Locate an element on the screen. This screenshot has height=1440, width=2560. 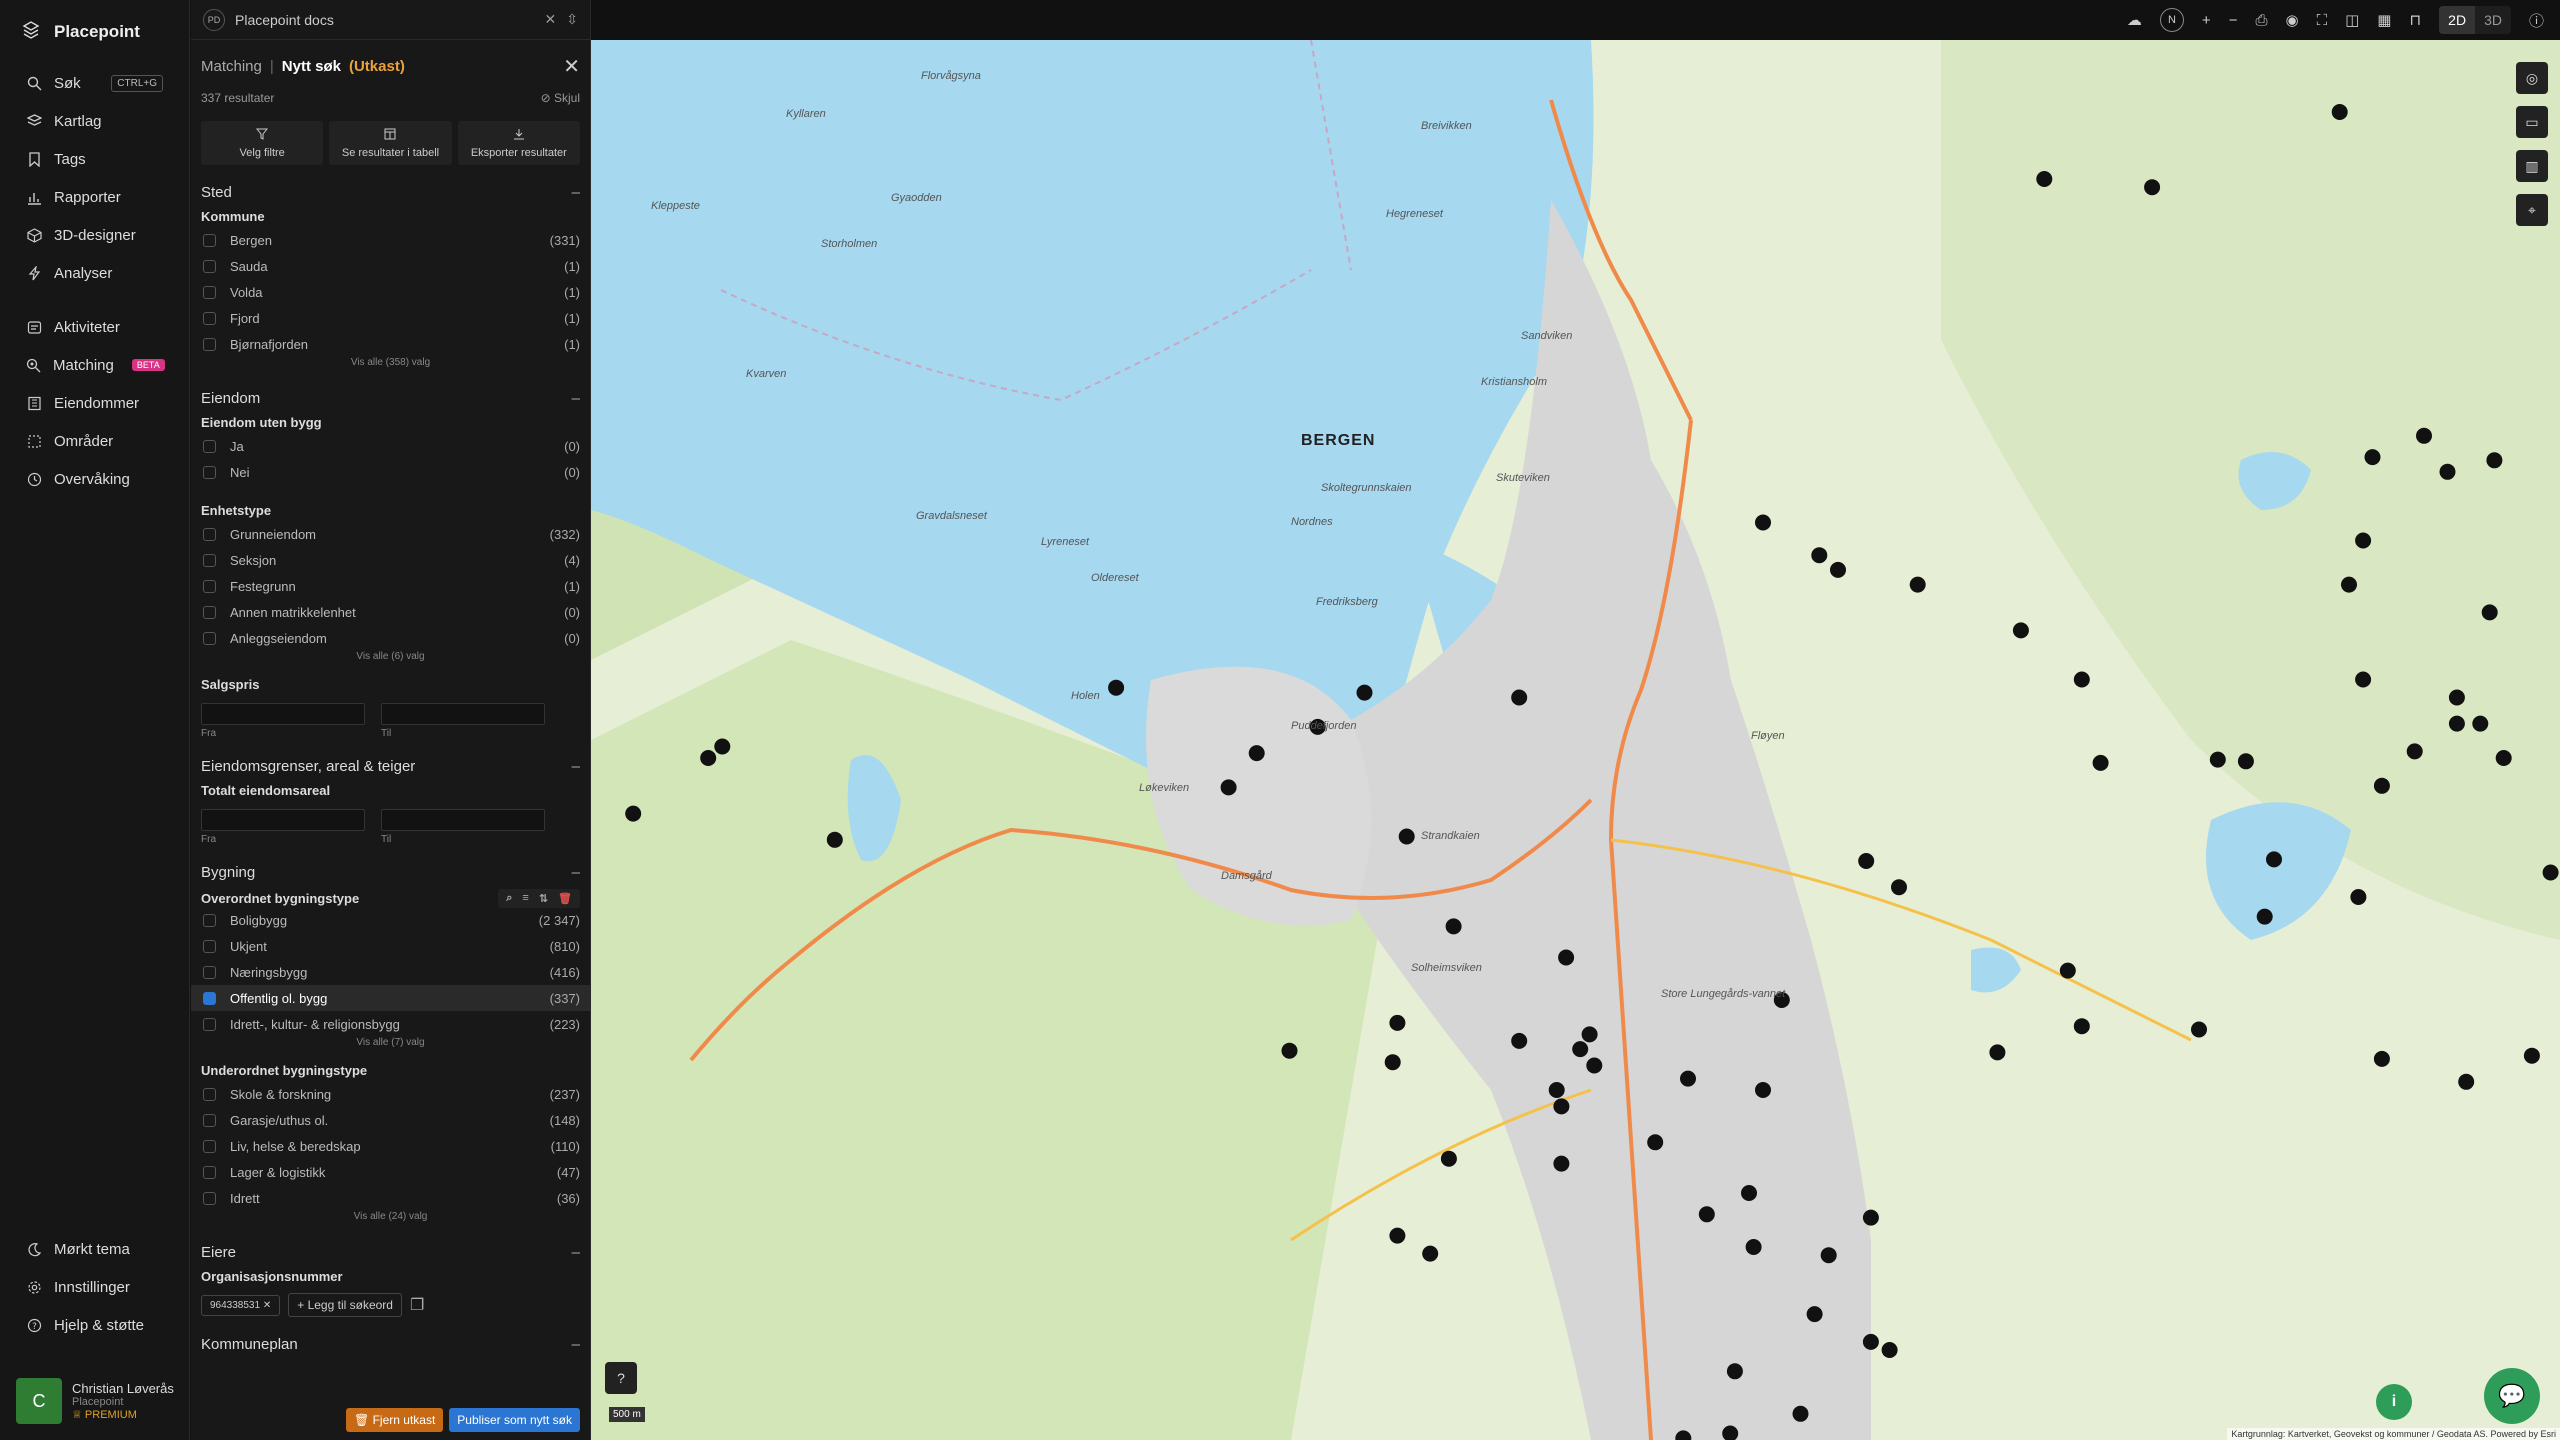
view-table-button: Se resultater i tabell is located at coordinates (390, 143).